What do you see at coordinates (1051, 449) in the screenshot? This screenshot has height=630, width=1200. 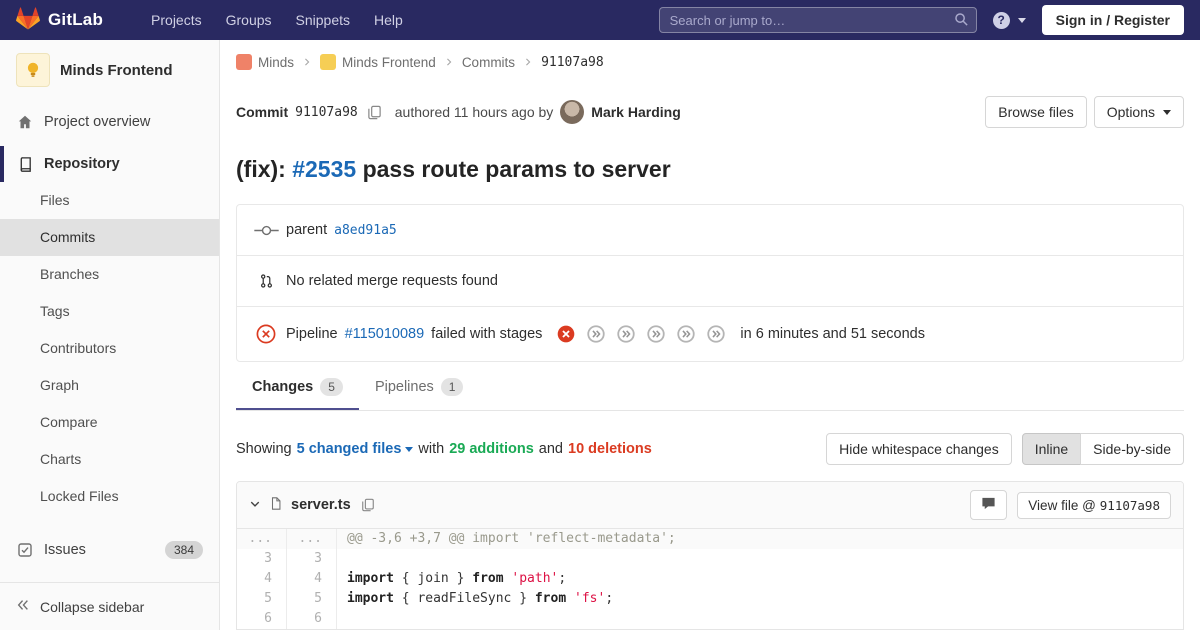 I see `inline-view-button: Inline` at bounding box center [1051, 449].